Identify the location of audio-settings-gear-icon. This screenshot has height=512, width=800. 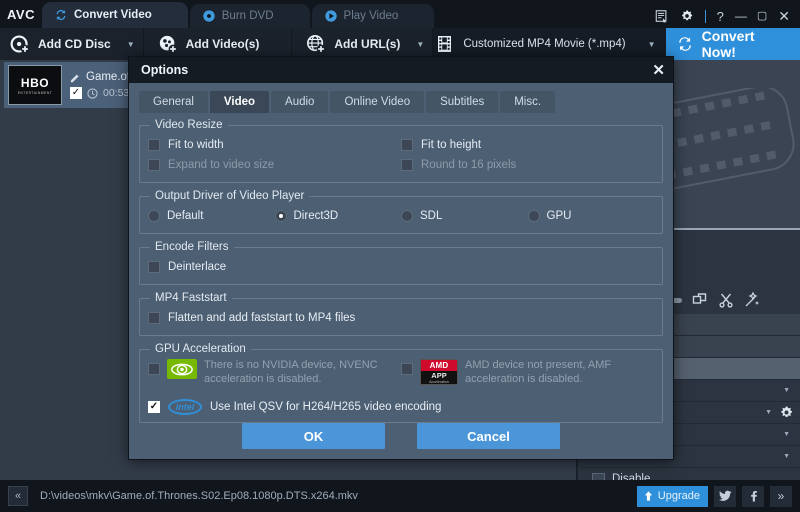
(786, 412).